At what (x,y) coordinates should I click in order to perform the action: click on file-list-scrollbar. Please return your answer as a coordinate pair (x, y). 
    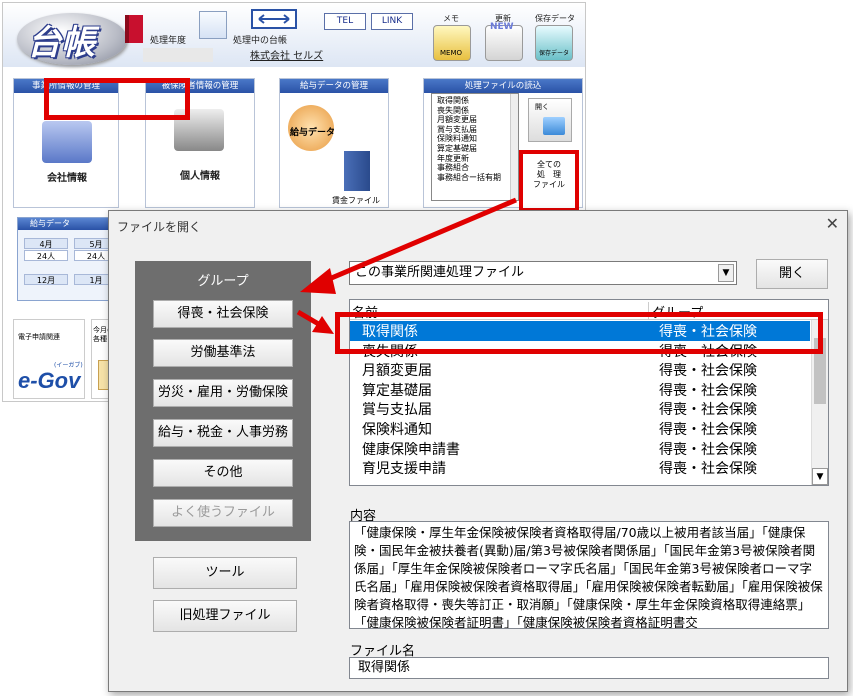
    Looking at the image, I should click on (514, 147).